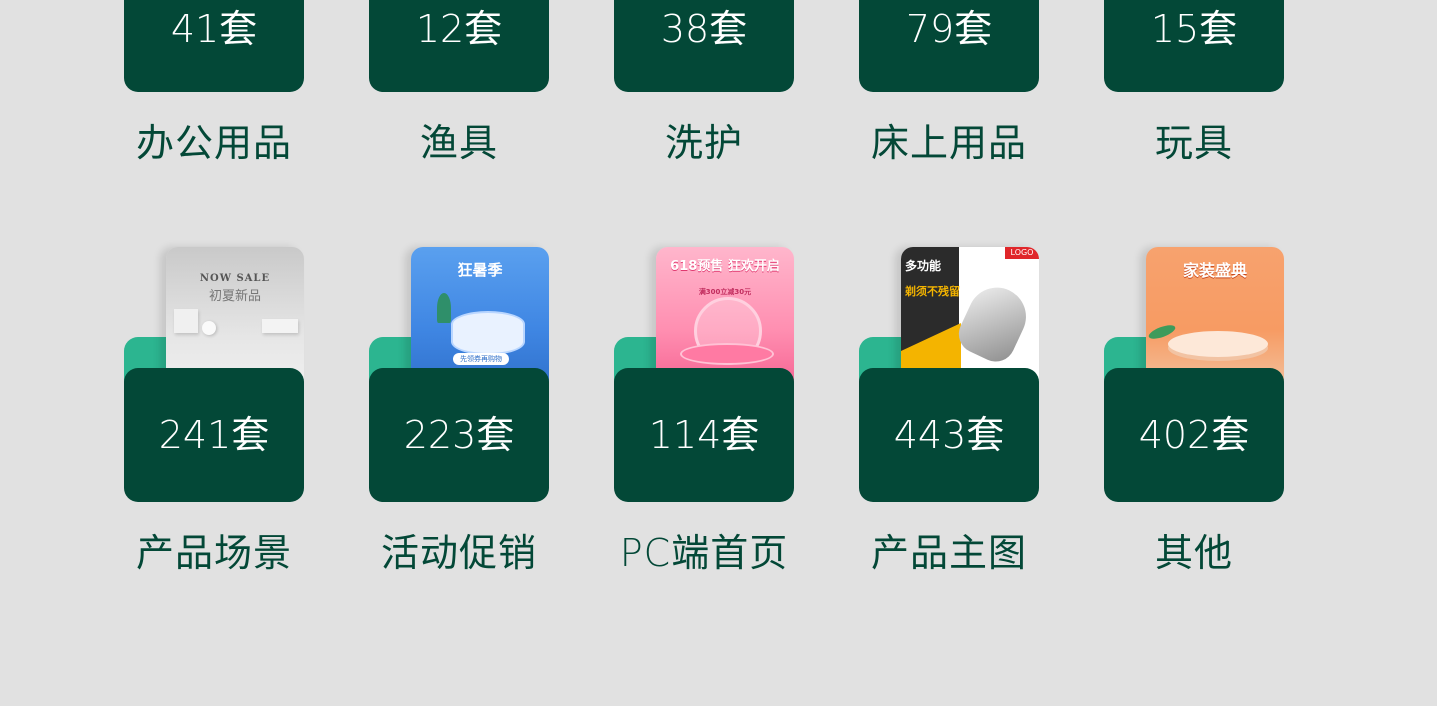 Image resolution: width=1437 pixels, height=706 pixels. What do you see at coordinates (923, 266) in the screenshot?
I see `thumb-text: 多功能` at bounding box center [923, 266].